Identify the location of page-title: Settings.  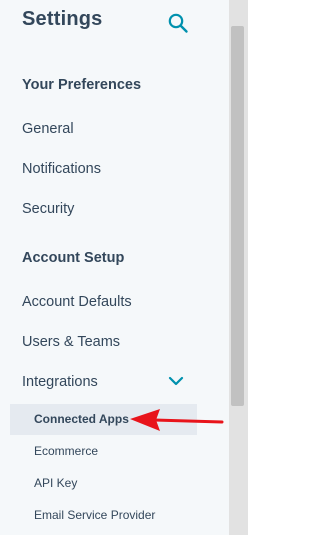
(62, 19).